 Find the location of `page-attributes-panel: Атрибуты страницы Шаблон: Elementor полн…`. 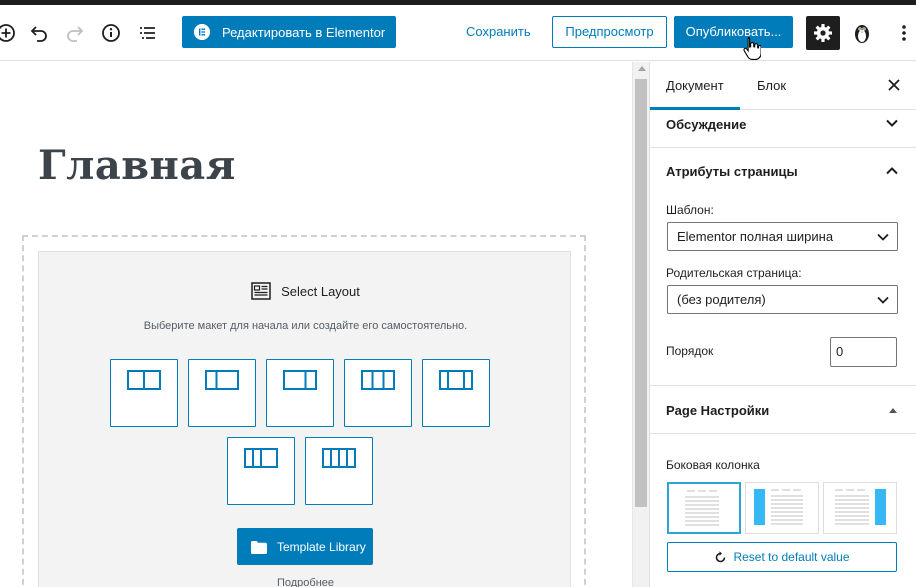

page-attributes-panel: Атрибуты страницы Шаблон: Elementor полн… is located at coordinates (783, 267).